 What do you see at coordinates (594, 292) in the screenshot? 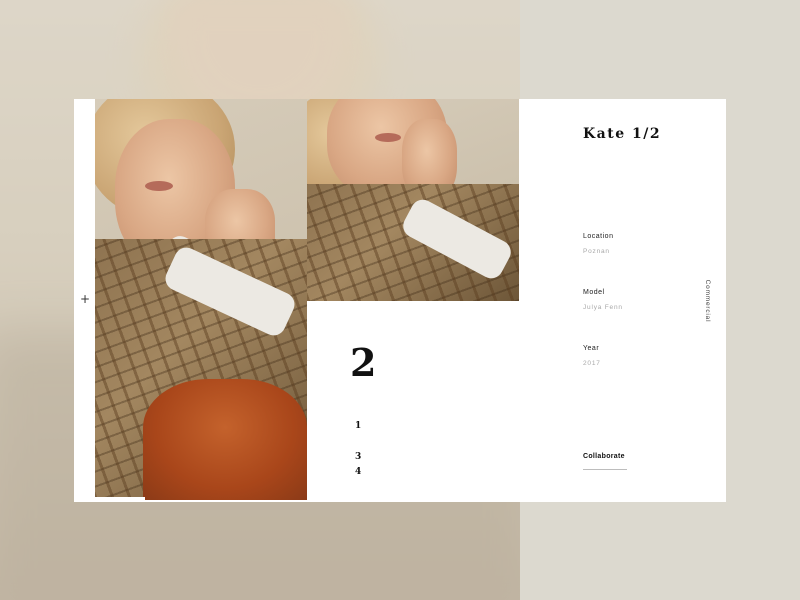
I see `model-label: Model` at bounding box center [594, 292].